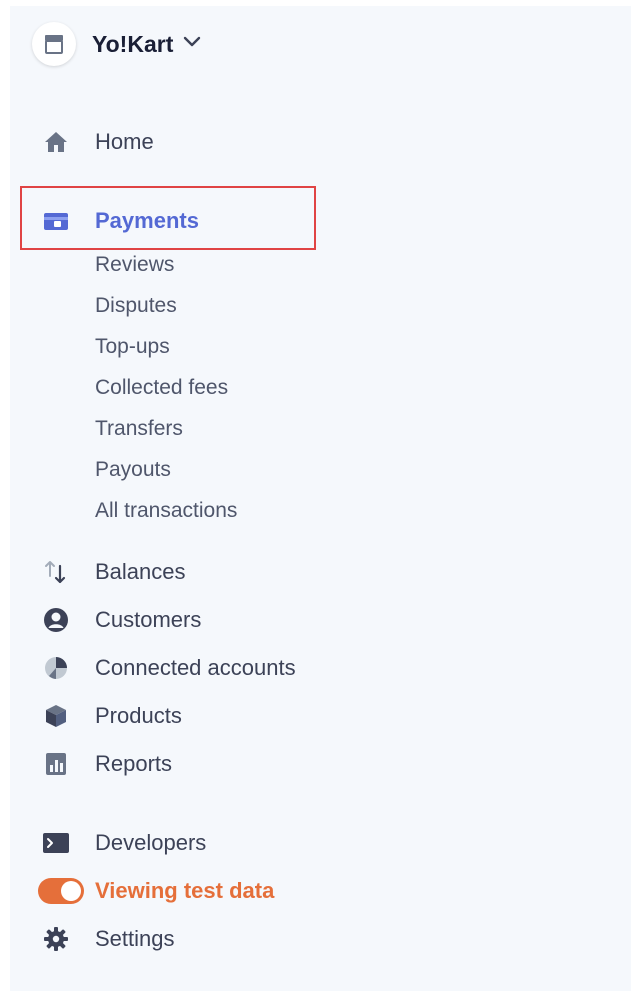  I want to click on connected-accounts-icon, so click(56, 668).